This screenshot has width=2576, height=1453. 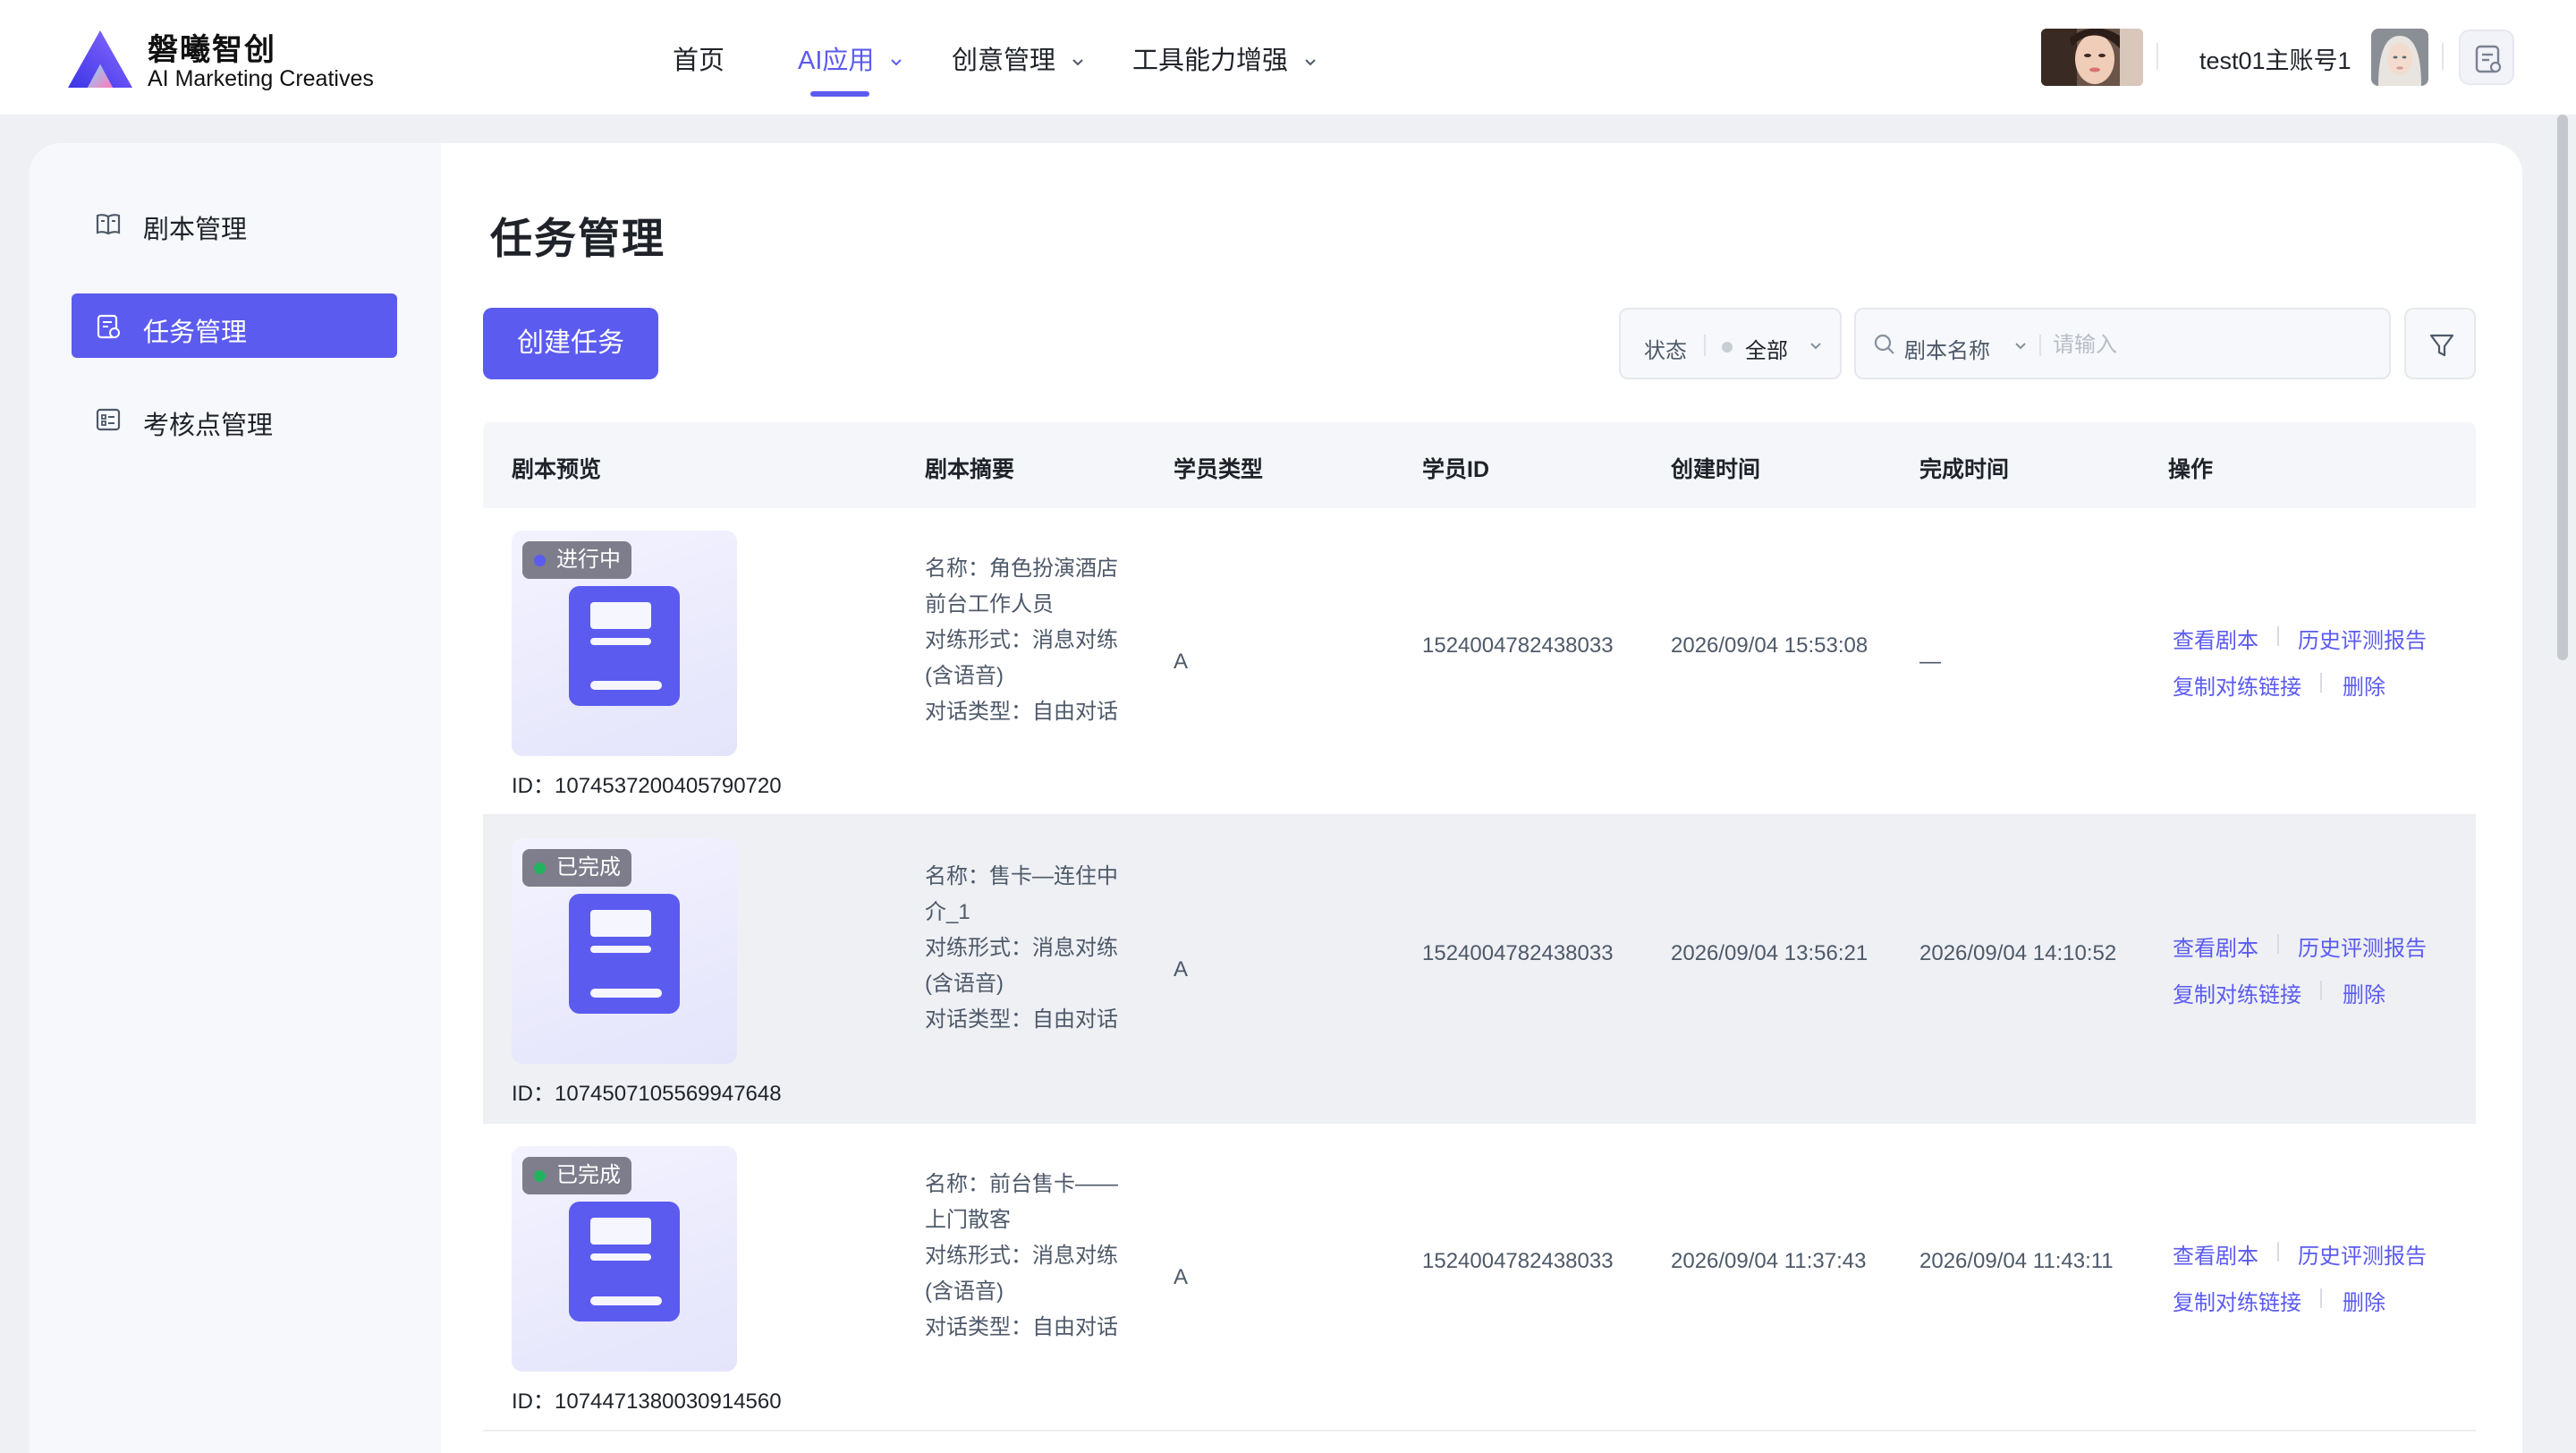 What do you see at coordinates (195, 230) in the screenshot?
I see `sidebar-item-label: 剧本管理` at bounding box center [195, 230].